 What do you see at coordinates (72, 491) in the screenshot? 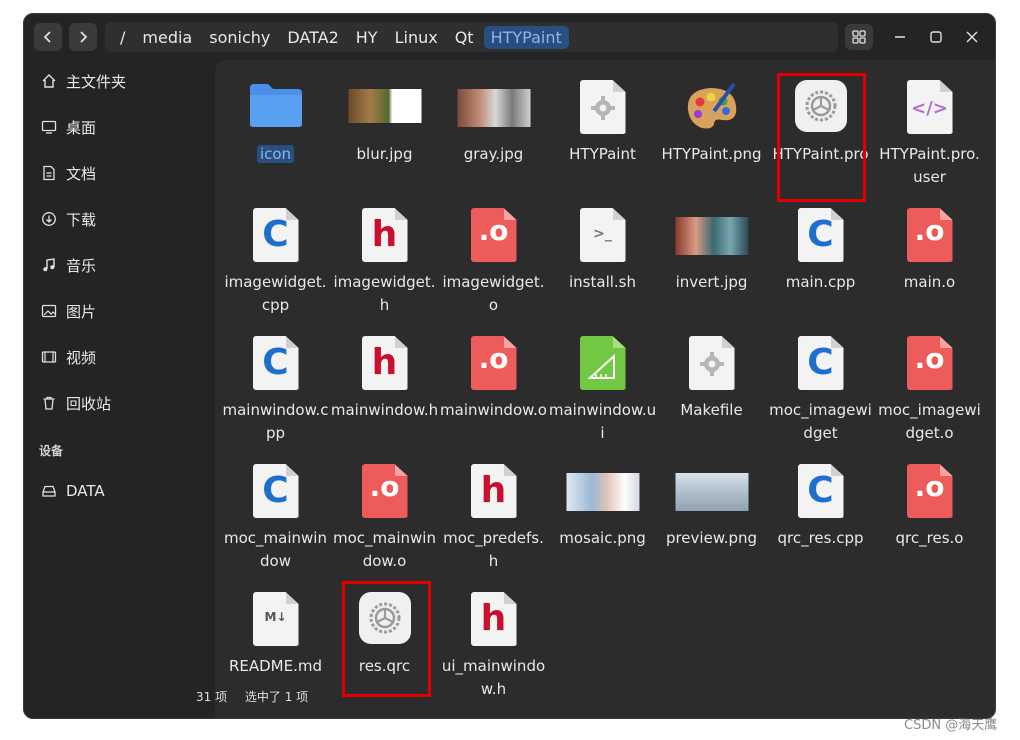
I see `sidebar-item-data-drive: DATA` at bounding box center [72, 491].